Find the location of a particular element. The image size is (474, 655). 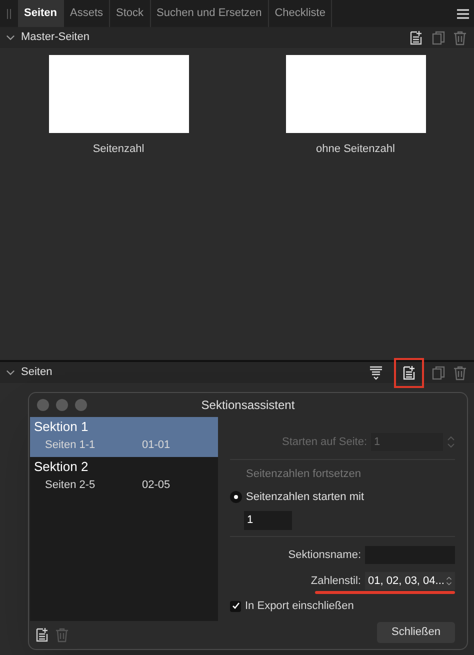

checkbox-label: In Export einschließen is located at coordinates (299, 606).